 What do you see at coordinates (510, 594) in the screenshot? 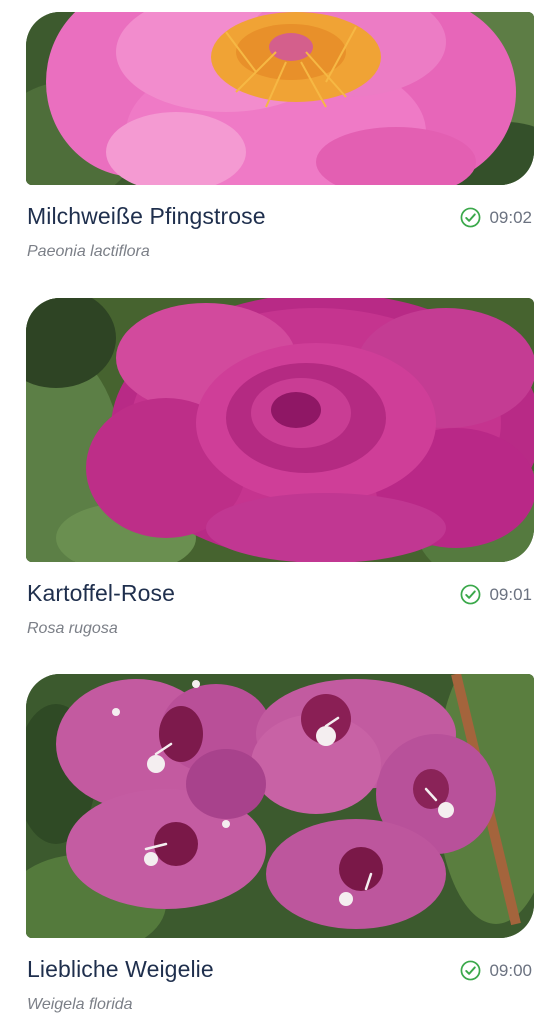
I see `observation-time: 09:01` at bounding box center [510, 594].